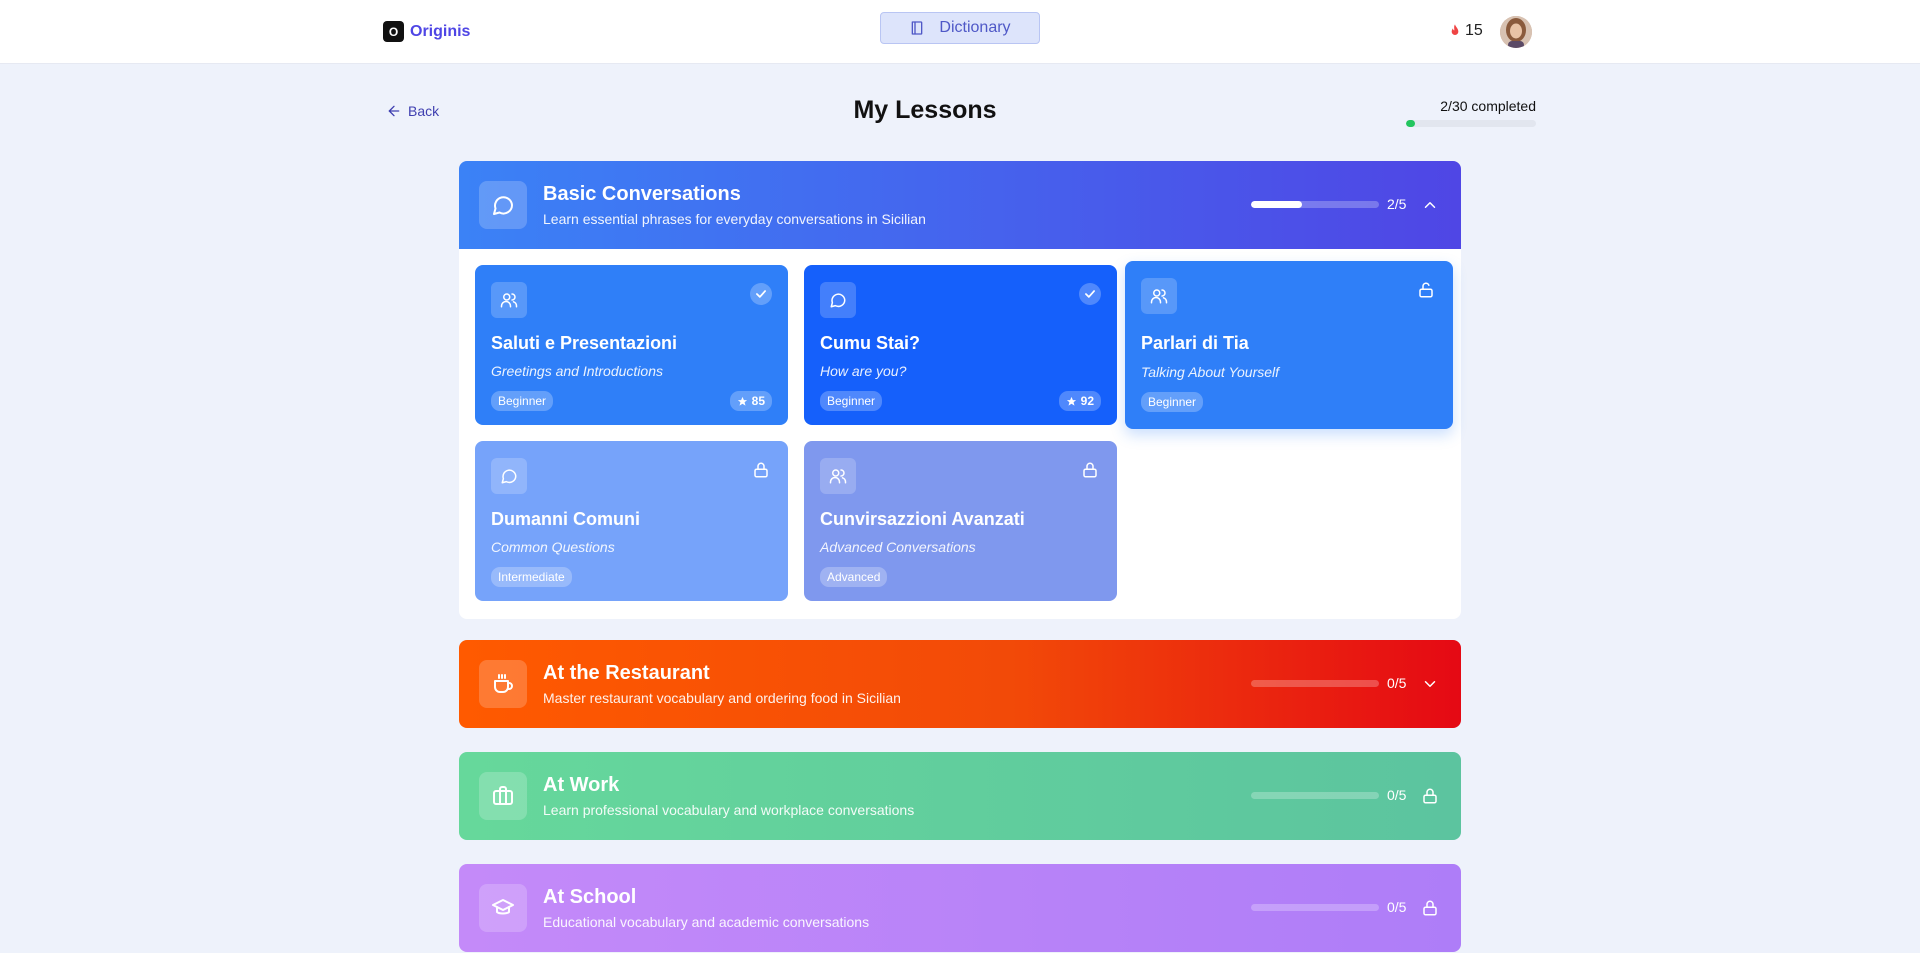 The image size is (1920, 953). I want to click on unlocked-indicator, so click(1426, 290).